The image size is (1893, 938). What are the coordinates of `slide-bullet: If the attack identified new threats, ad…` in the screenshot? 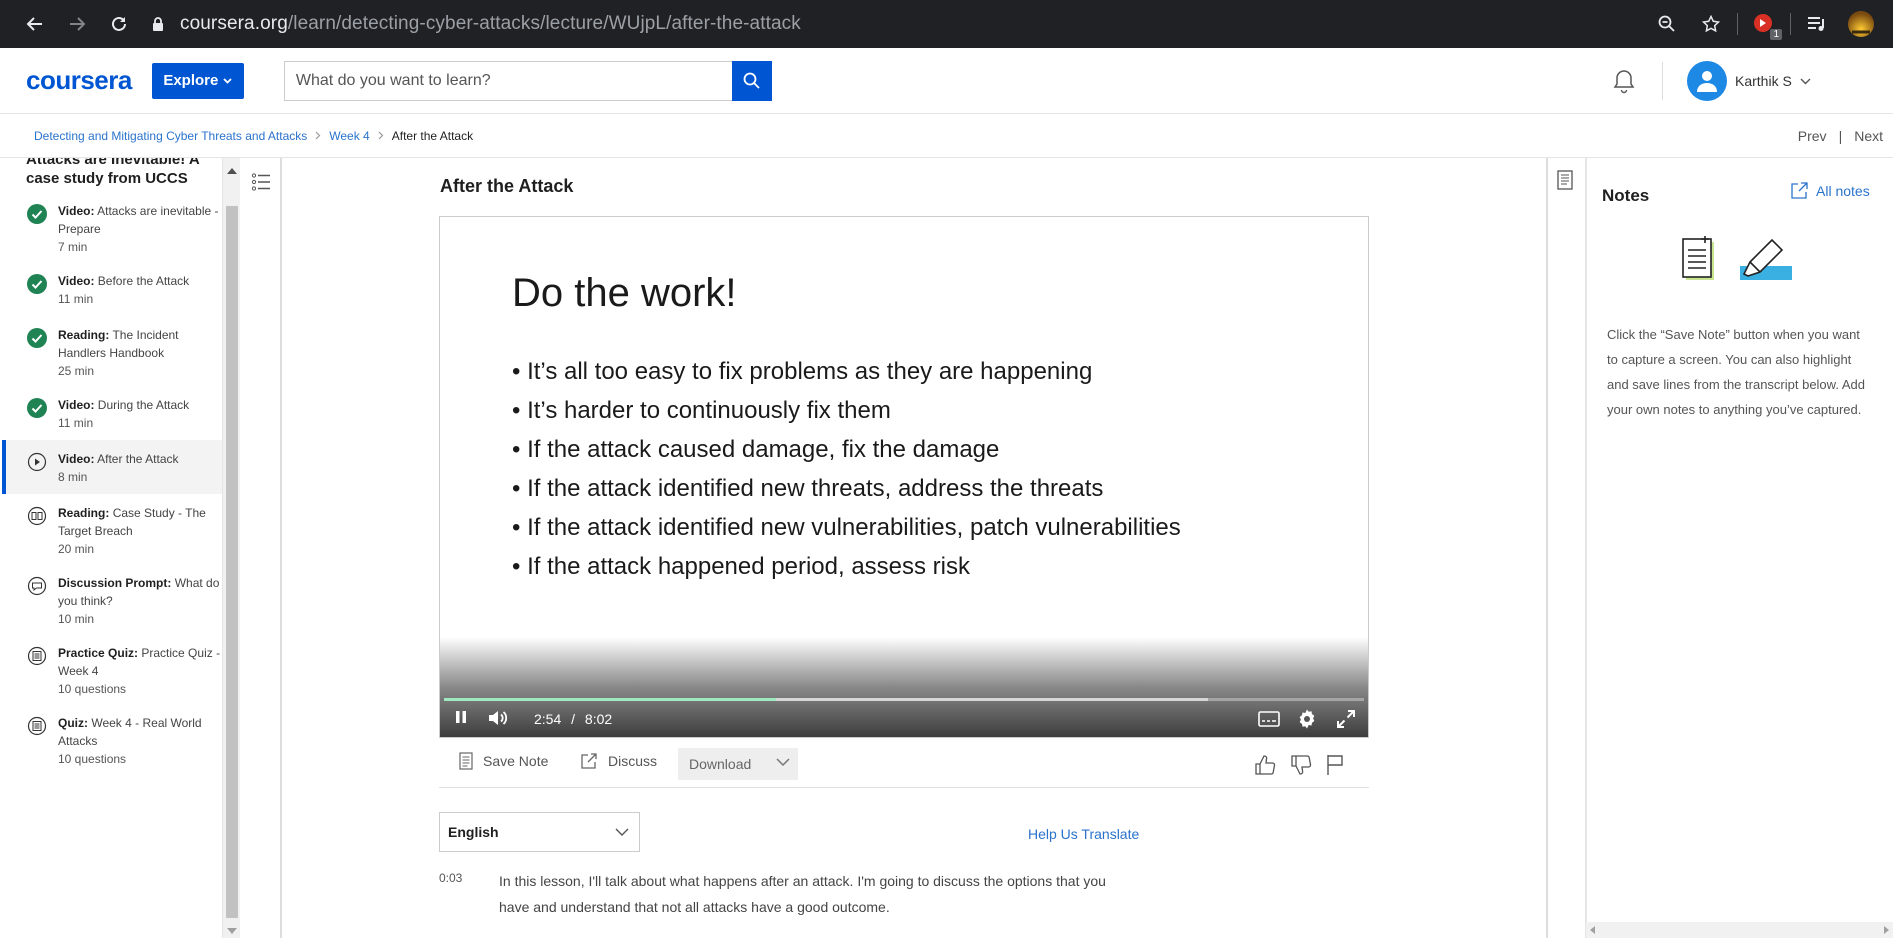 It's located at (846, 488).